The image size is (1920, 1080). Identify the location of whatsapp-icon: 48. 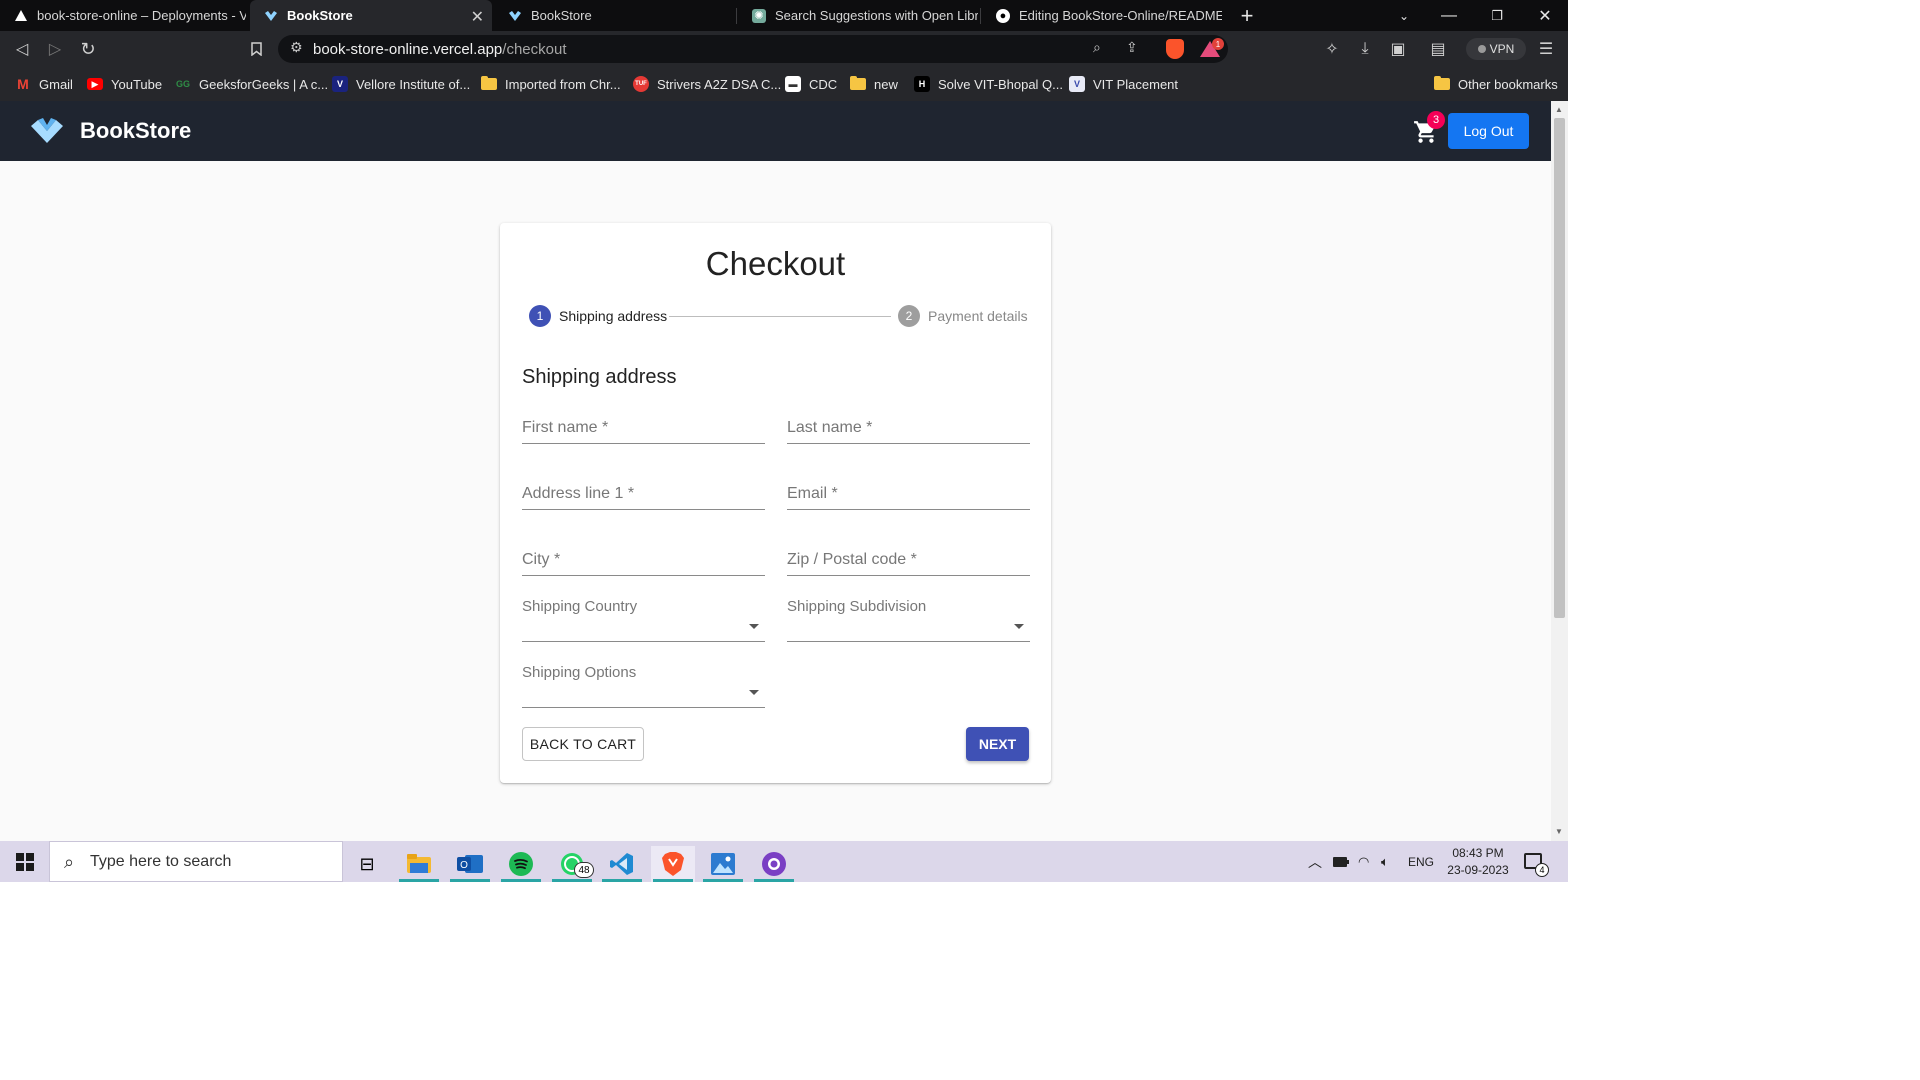
(572, 864).